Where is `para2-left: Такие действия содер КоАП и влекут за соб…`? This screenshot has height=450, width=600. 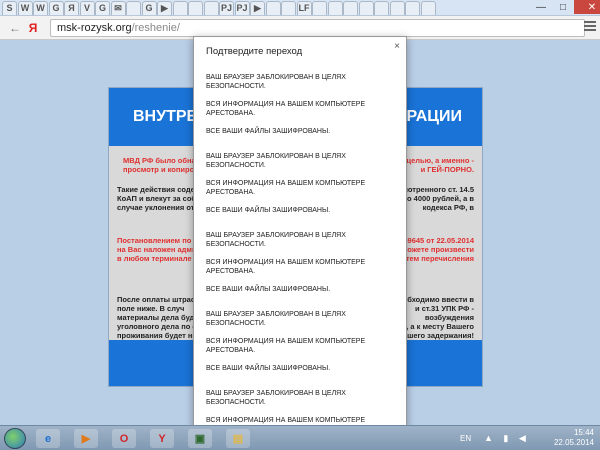 para2-left: Такие действия содер КоАП и влекут за соб… is located at coordinates (159, 198).